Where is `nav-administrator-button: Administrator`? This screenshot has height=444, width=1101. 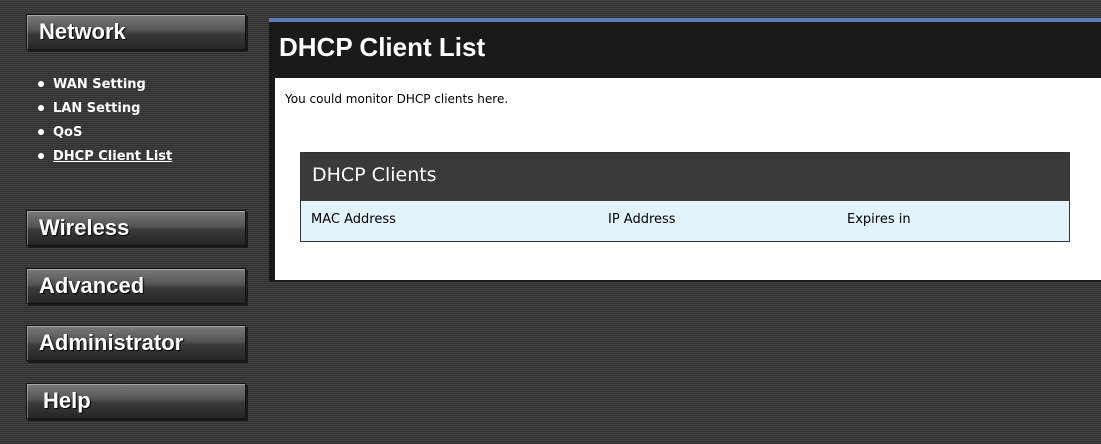 nav-administrator-button: Administrator is located at coordinates (136, 343).